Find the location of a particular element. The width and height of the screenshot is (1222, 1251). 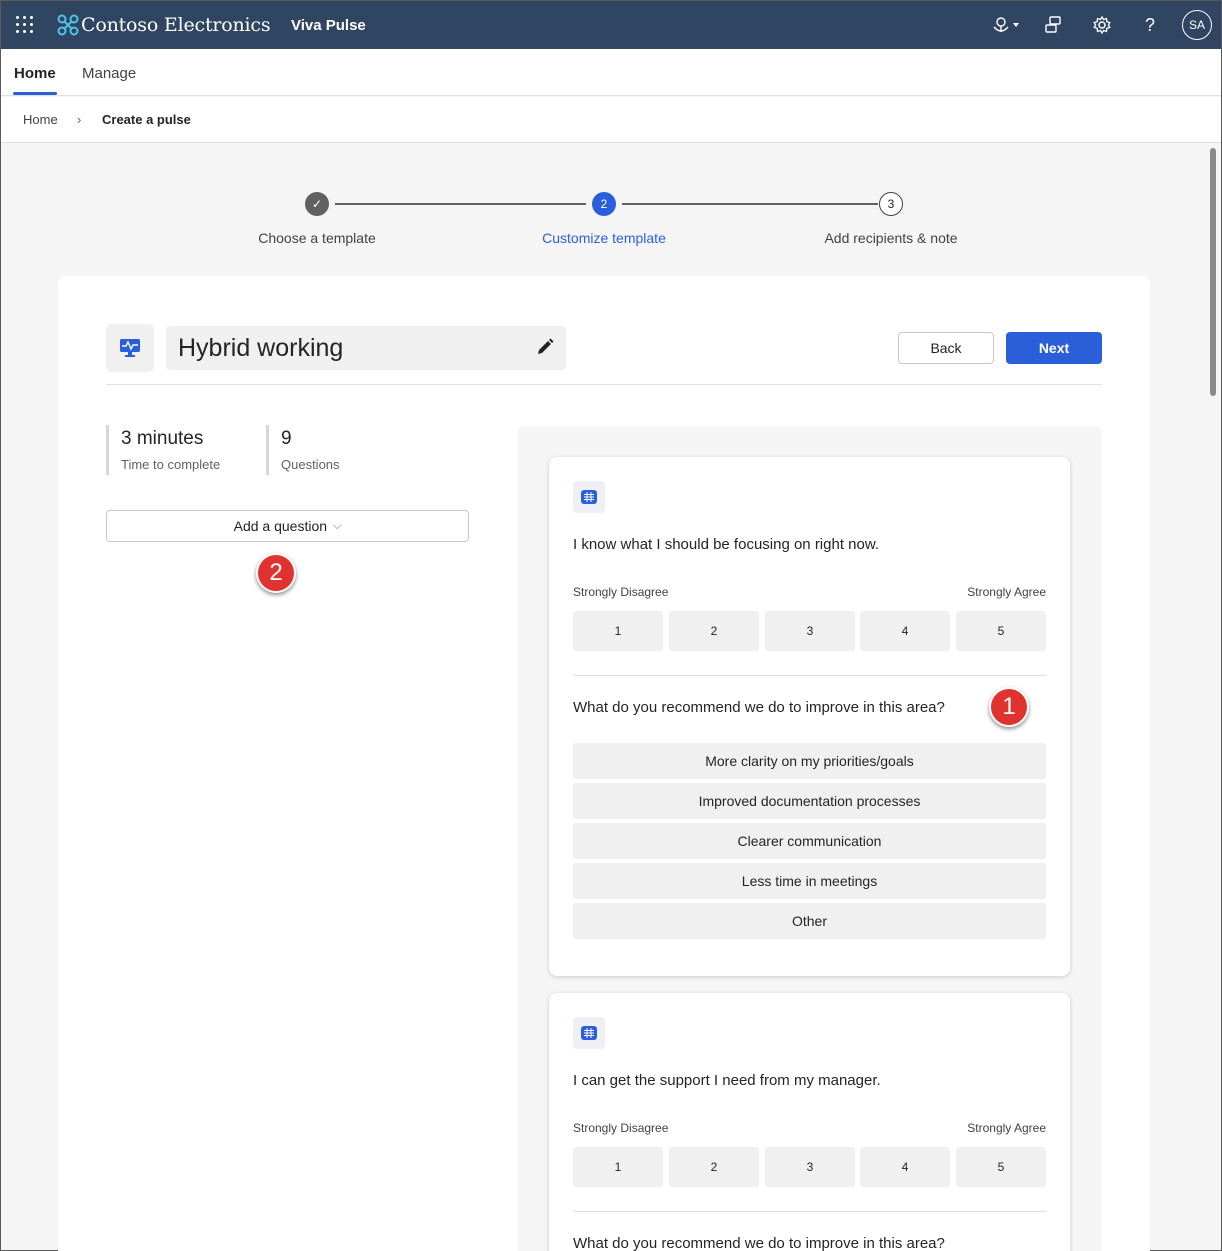

step-label-add-recipients: Add recipients & note is located at coordinates (891, 238).